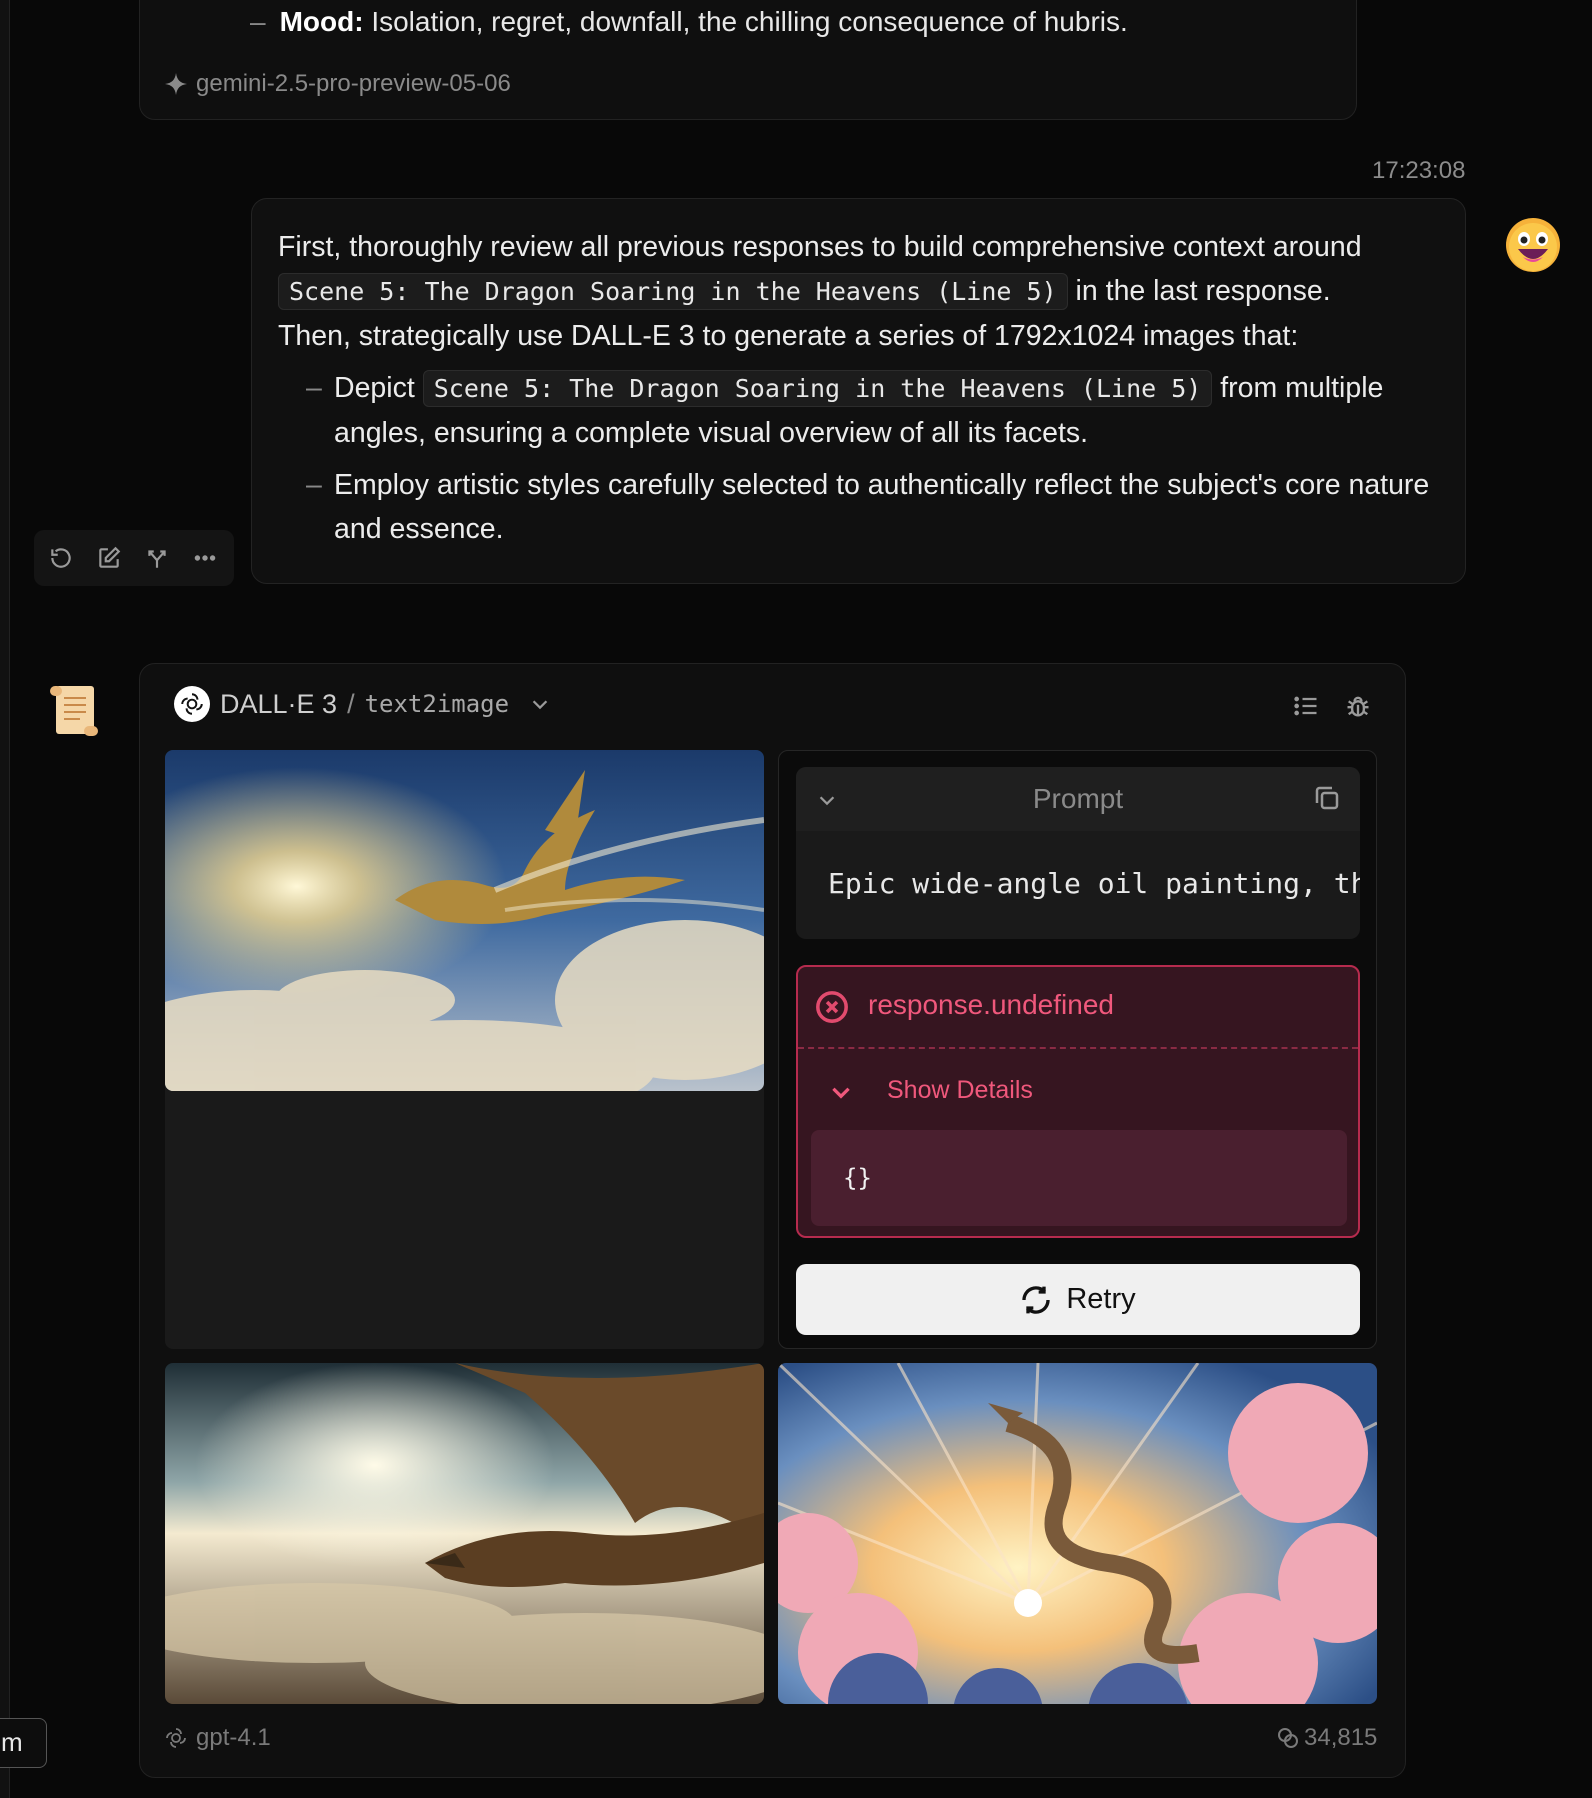 The height and width of the screenshot is (1798, 1592). Describe the element at coordinates (134, 558) in the screenshot. I see `message-actions-toolbar` at that location.